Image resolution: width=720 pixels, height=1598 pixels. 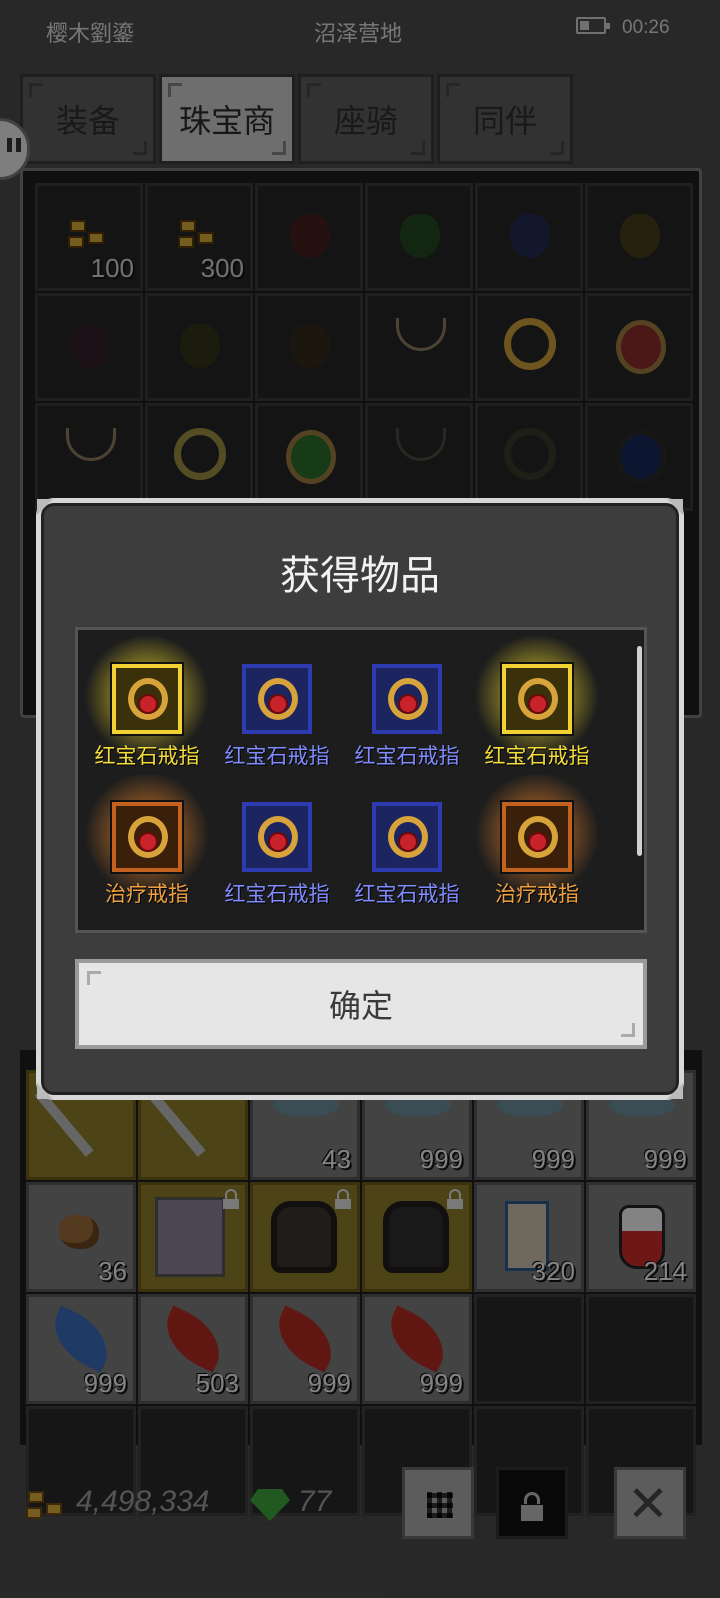 I want to click on confirm-button: 确定, so click(x=361, y=1004).